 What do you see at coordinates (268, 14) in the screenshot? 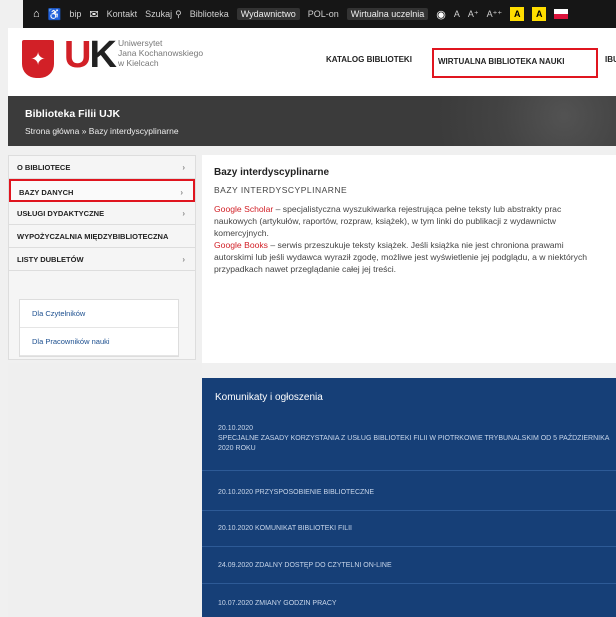
I see `wydawnictwo-link: Wydawnictwo` at bounding box center [268, 14].